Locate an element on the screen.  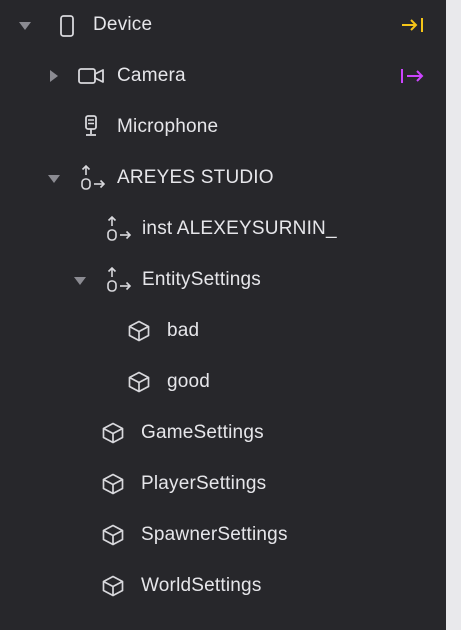
tree-item-game-settings: GameSettings is located at coordinates (223, 433).